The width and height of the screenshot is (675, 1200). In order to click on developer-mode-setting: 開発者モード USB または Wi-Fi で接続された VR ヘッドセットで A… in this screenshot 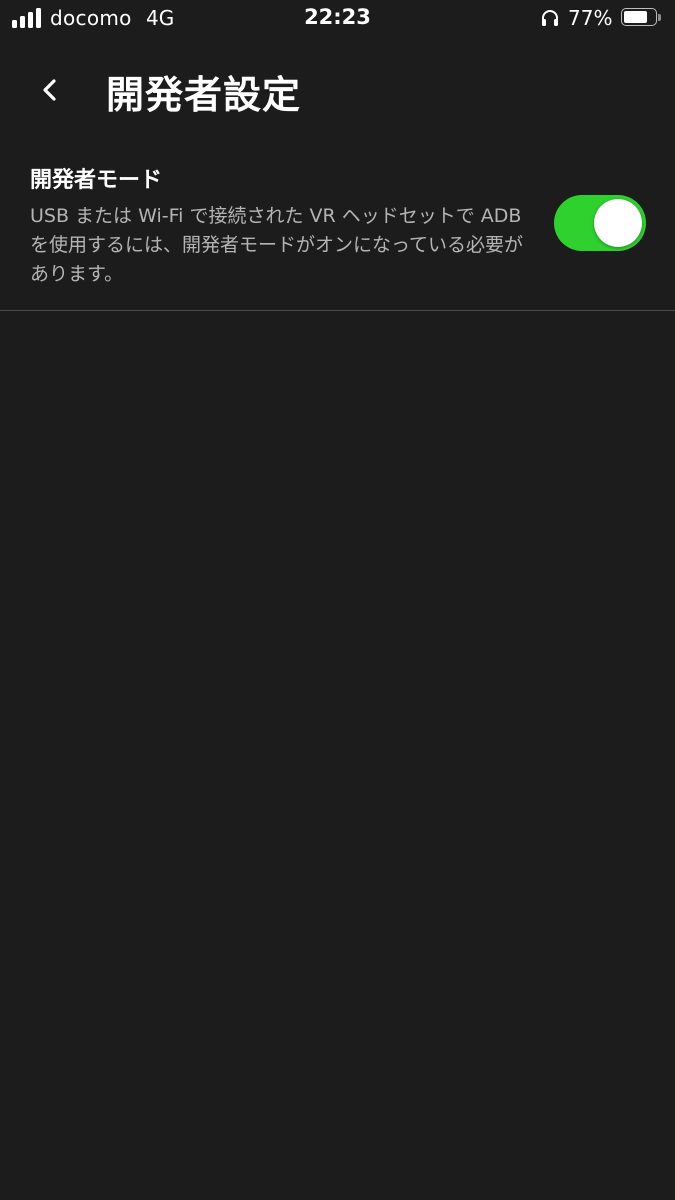, I will do `click(337, 230)`.